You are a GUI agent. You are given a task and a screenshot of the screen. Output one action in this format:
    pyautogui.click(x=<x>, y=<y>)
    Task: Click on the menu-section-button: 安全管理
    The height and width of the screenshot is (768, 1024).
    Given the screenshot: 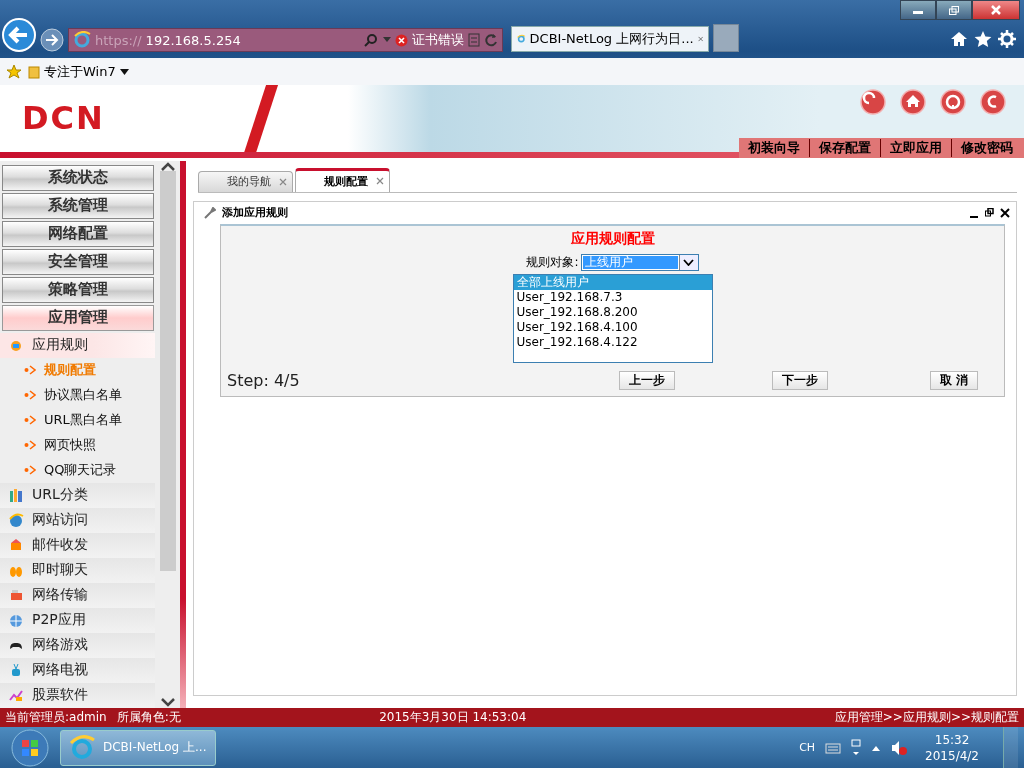 What is the action you would take?
    pyautogui.click(x=78, y=261)
    